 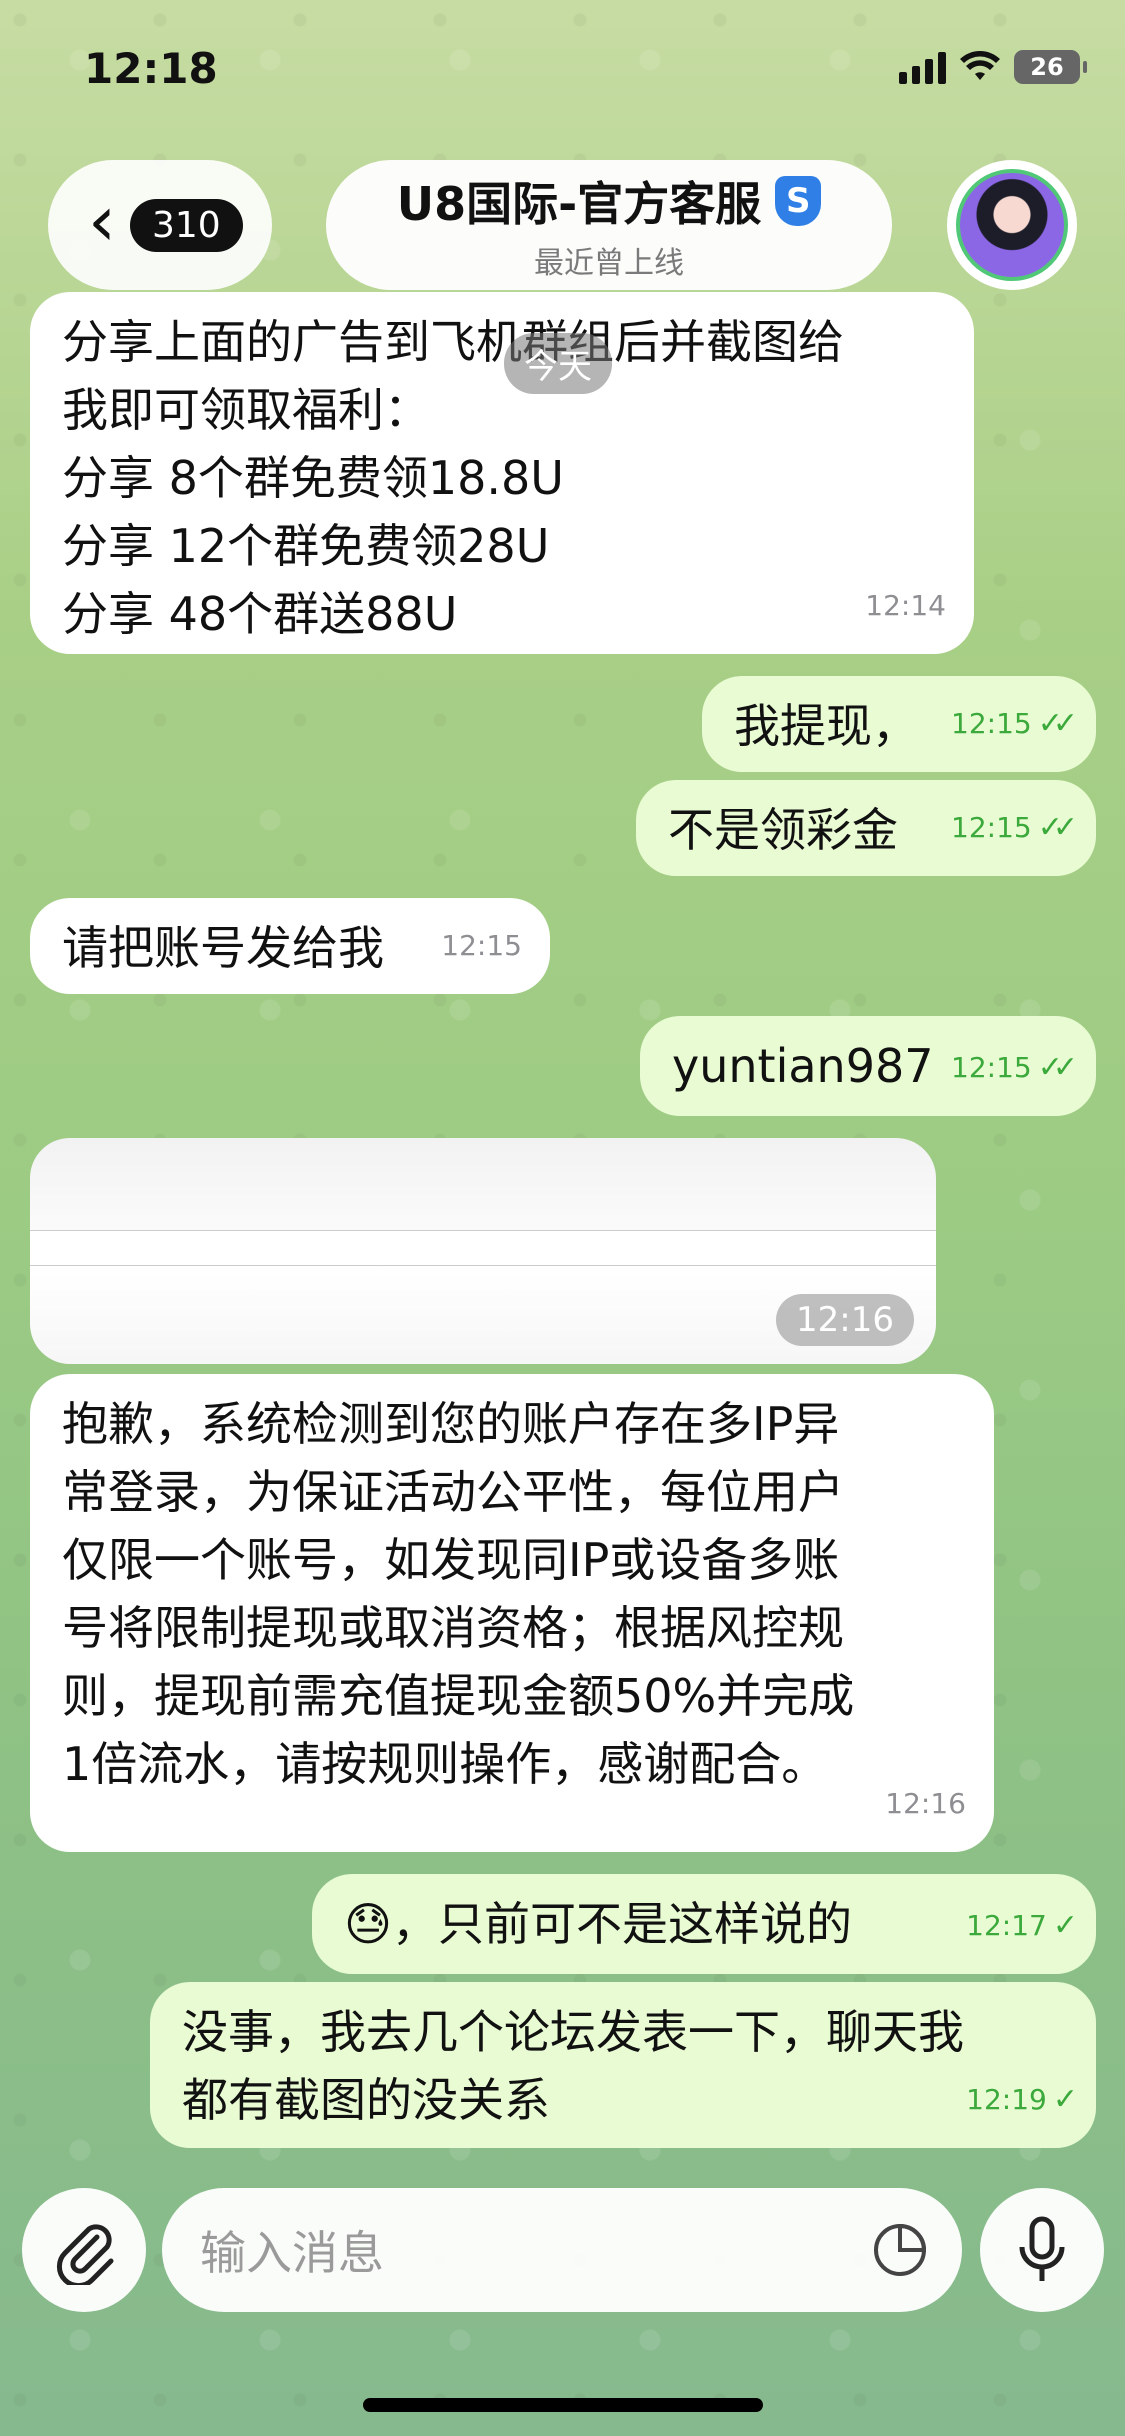 I want to click on message-line: 分享 8个群免费领18.8U, so click(x=313, y=478).